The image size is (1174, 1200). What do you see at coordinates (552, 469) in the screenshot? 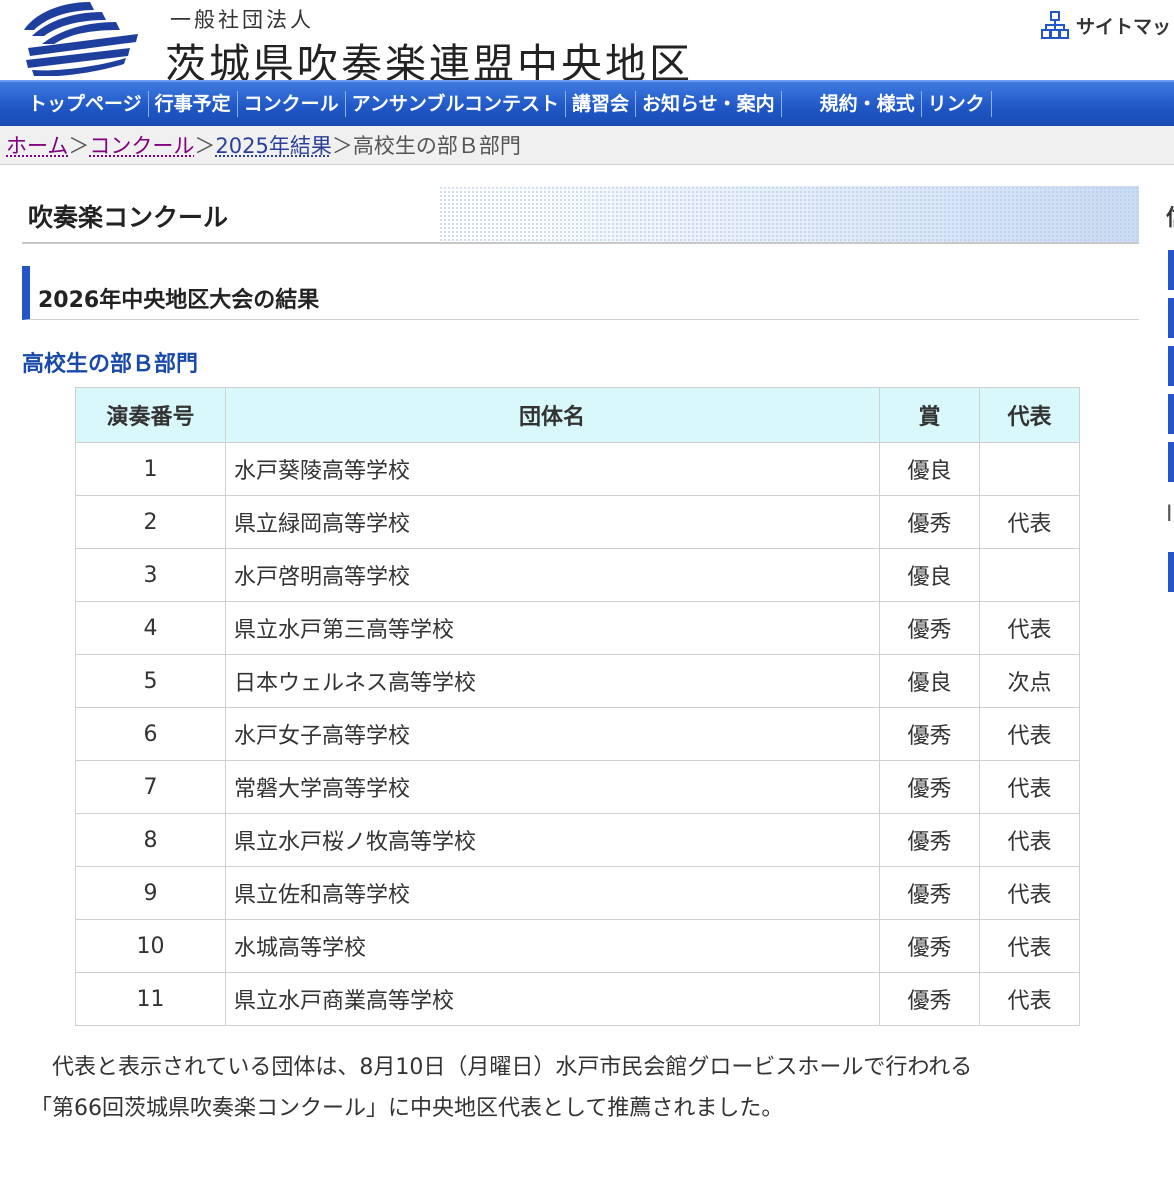
I see `cell-name: 水戸葵陵高等学校` at bounding box center [552, 469].